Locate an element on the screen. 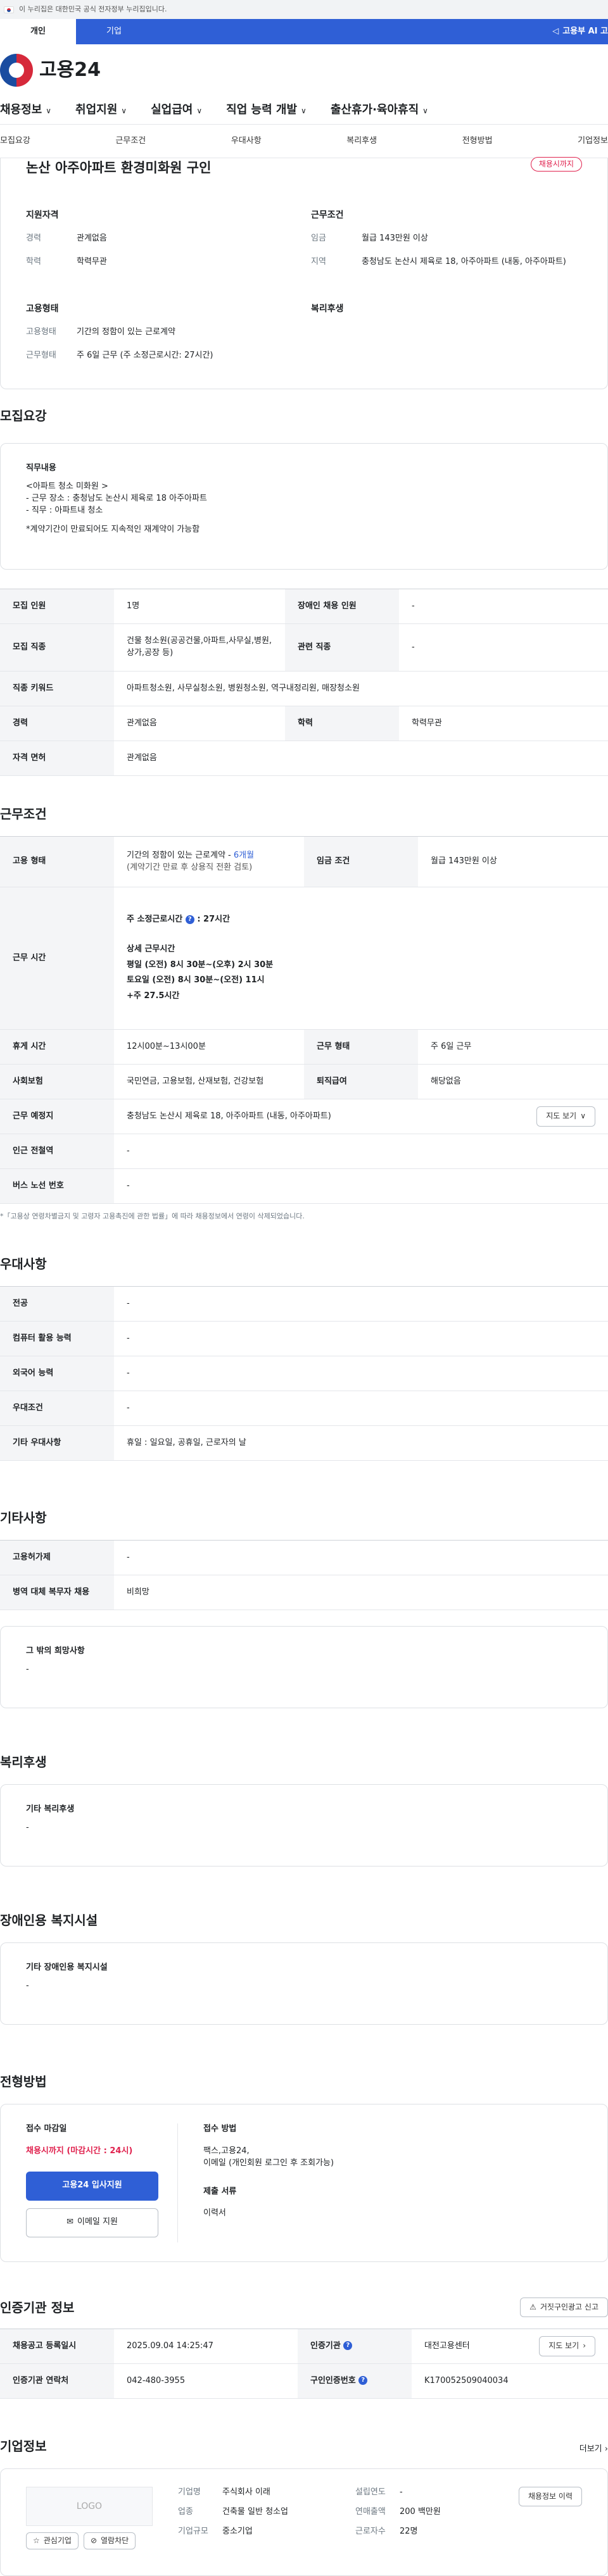 Image resolution: width=608 pixels, height=2576 pixels. status-badge: 채용시까지 is located at coordinates (556, 164).